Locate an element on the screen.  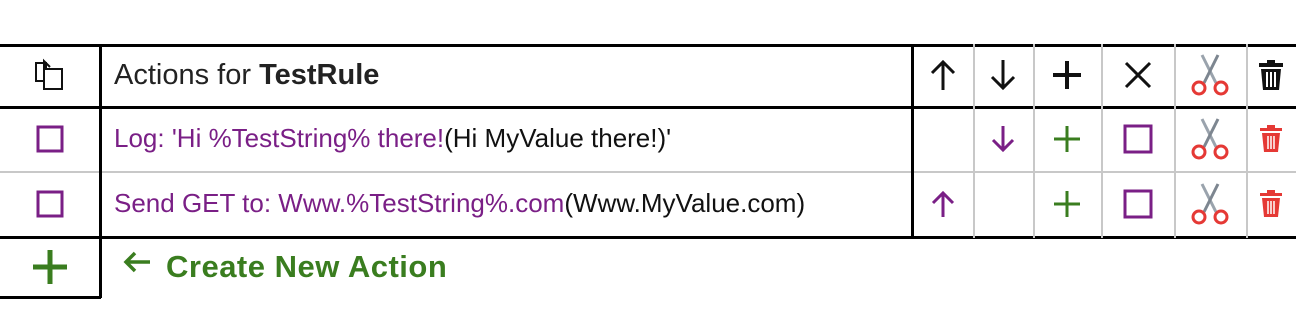
create-label: Create New Action is located at coordinates (307, 266).